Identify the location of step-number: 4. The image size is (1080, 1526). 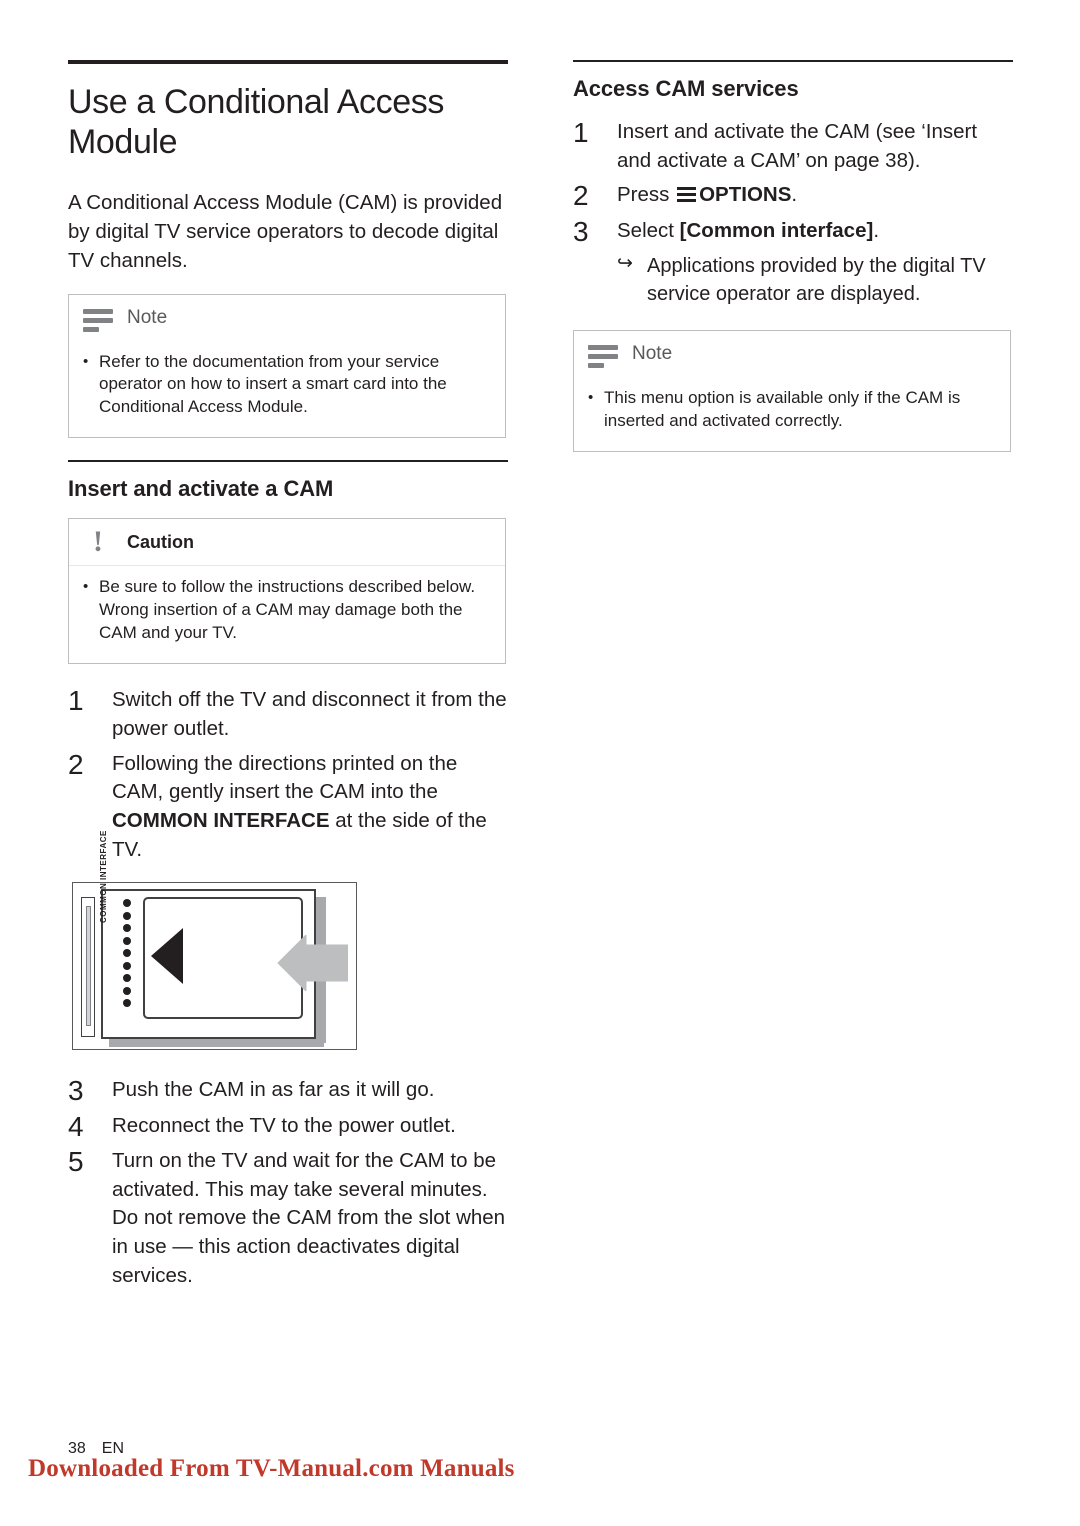
(76, 1126).